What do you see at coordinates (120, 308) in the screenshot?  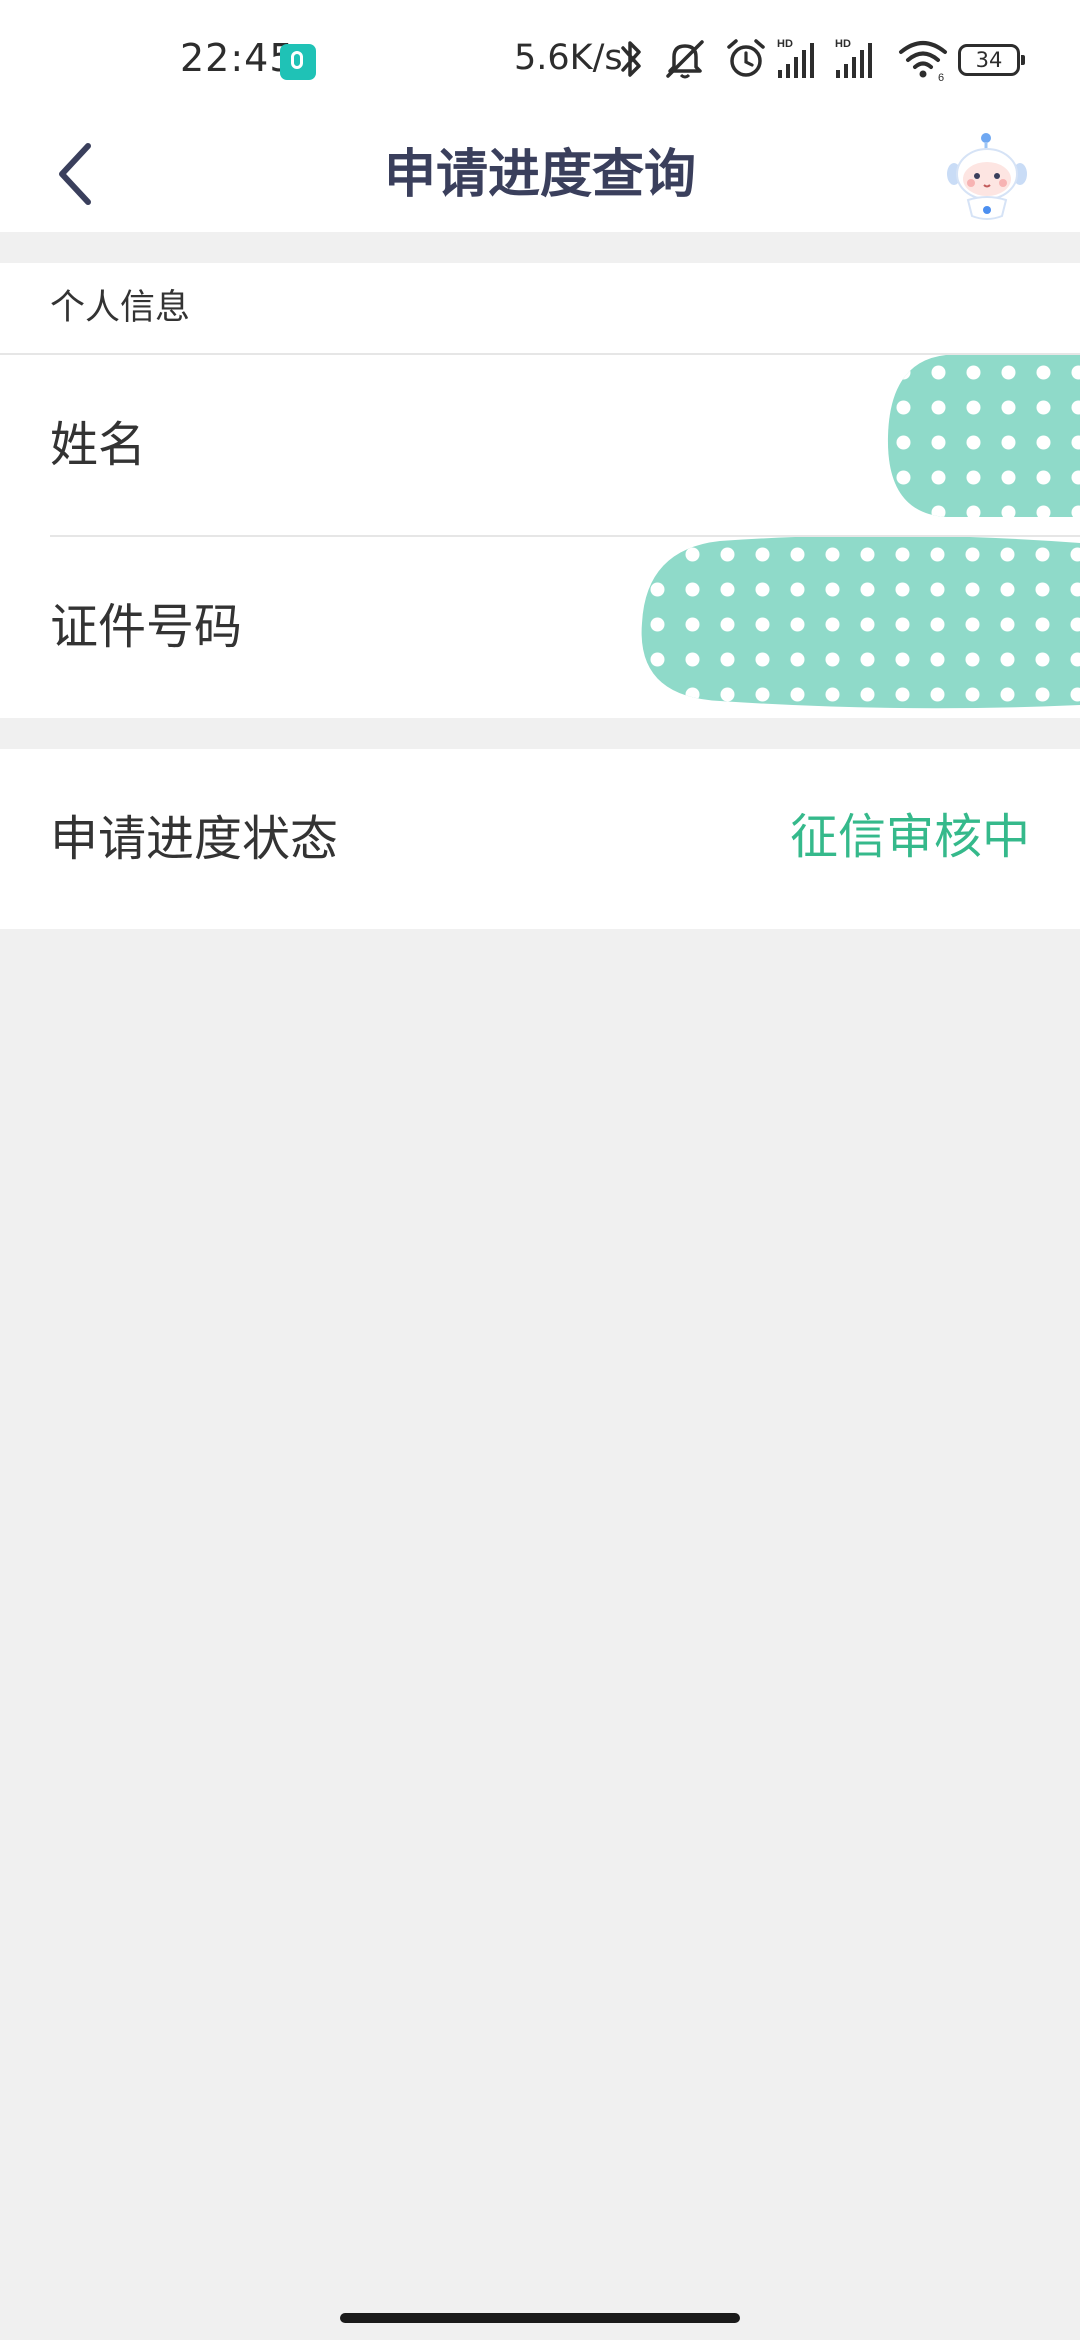 I see `section-title: 个人信息` at bounding box center [120, 308].